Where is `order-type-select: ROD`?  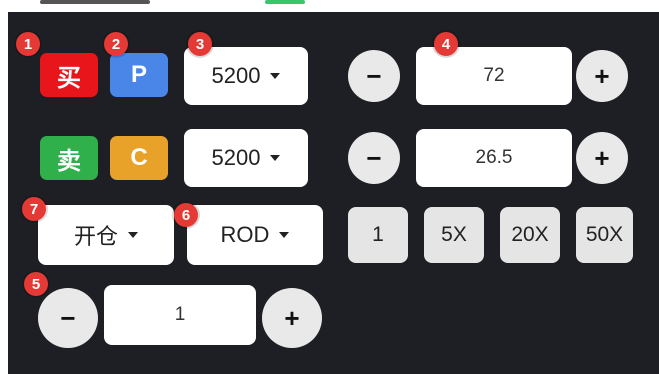 order-type-select: ROD is located at coordinates (255, 235).